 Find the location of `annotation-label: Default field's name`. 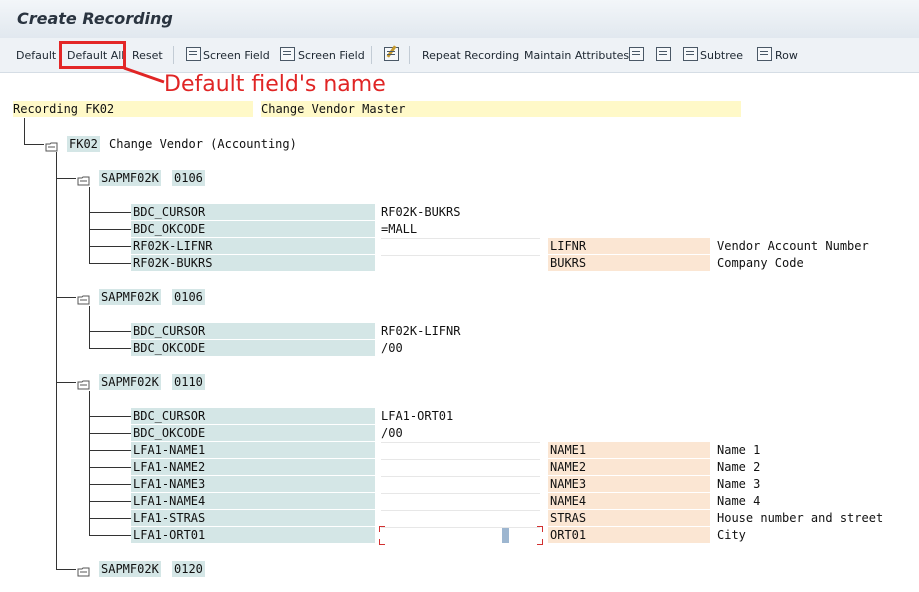

annotation-label: Default field's name is located at coordinates (275, 84).